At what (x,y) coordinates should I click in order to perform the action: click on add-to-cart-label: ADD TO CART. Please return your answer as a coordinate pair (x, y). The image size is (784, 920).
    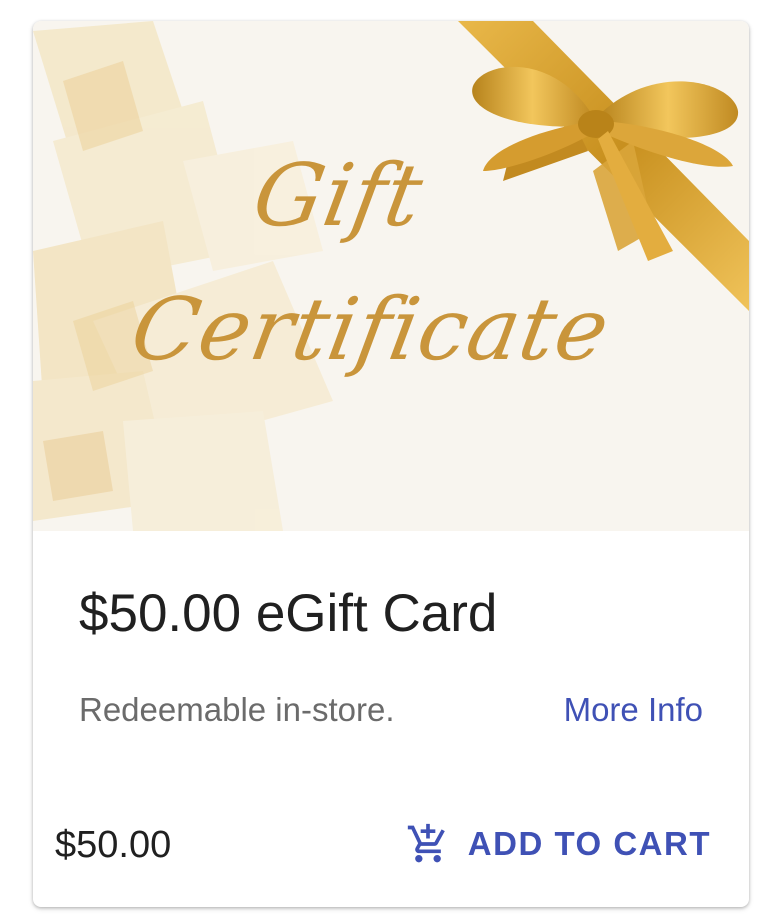
    Looking at the image, I should click on (589, 843).